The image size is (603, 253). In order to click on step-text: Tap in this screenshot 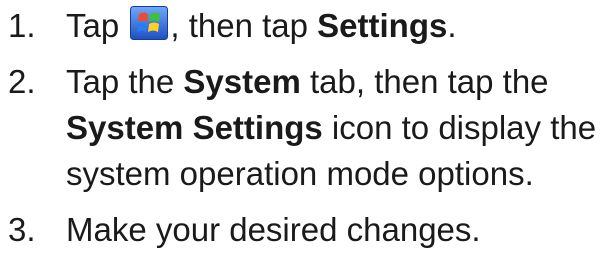, I will do `click(93, 25)`.